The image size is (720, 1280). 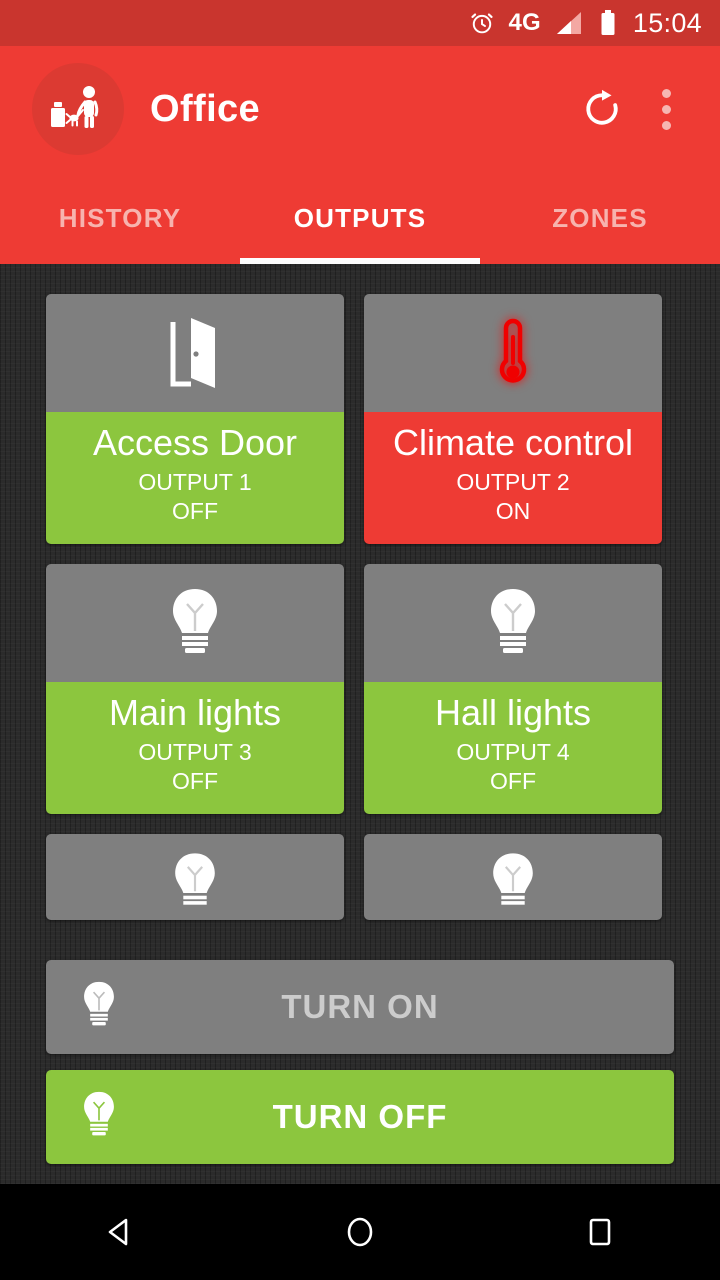 I want to click on output-card-body: Access Door OUTPUT 1 OFF, so click(x=195, y=478).